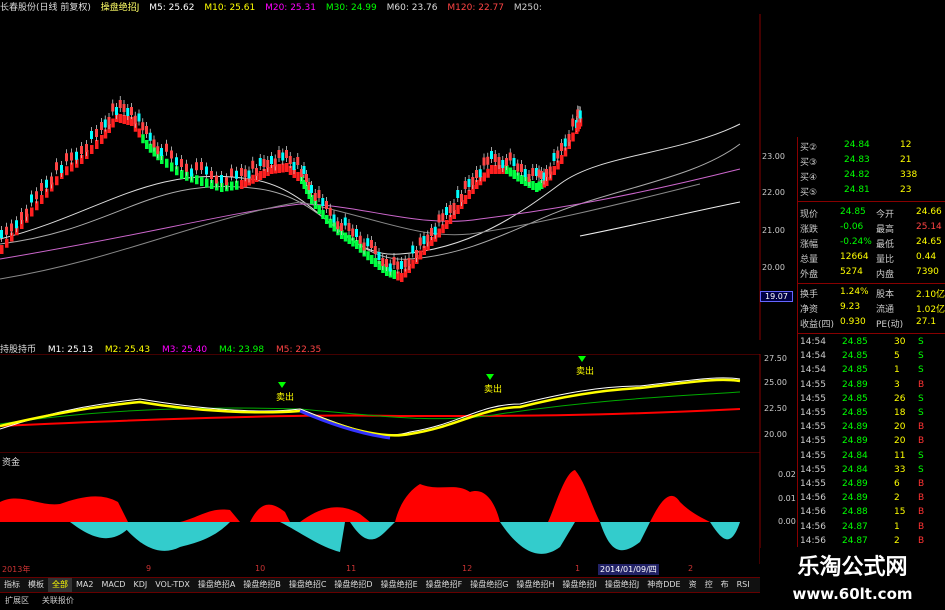  I want to click on tab-4: MACD, so click(113, 585).